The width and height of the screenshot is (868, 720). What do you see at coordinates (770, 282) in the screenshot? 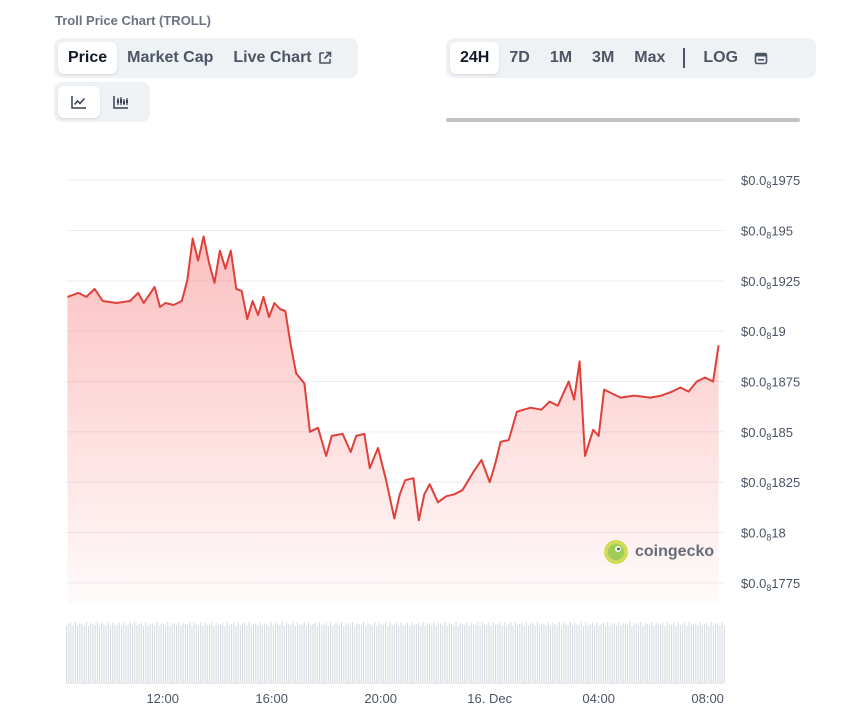
I see `y-tick-label: $0.081925` at bounding box center [770, 282].